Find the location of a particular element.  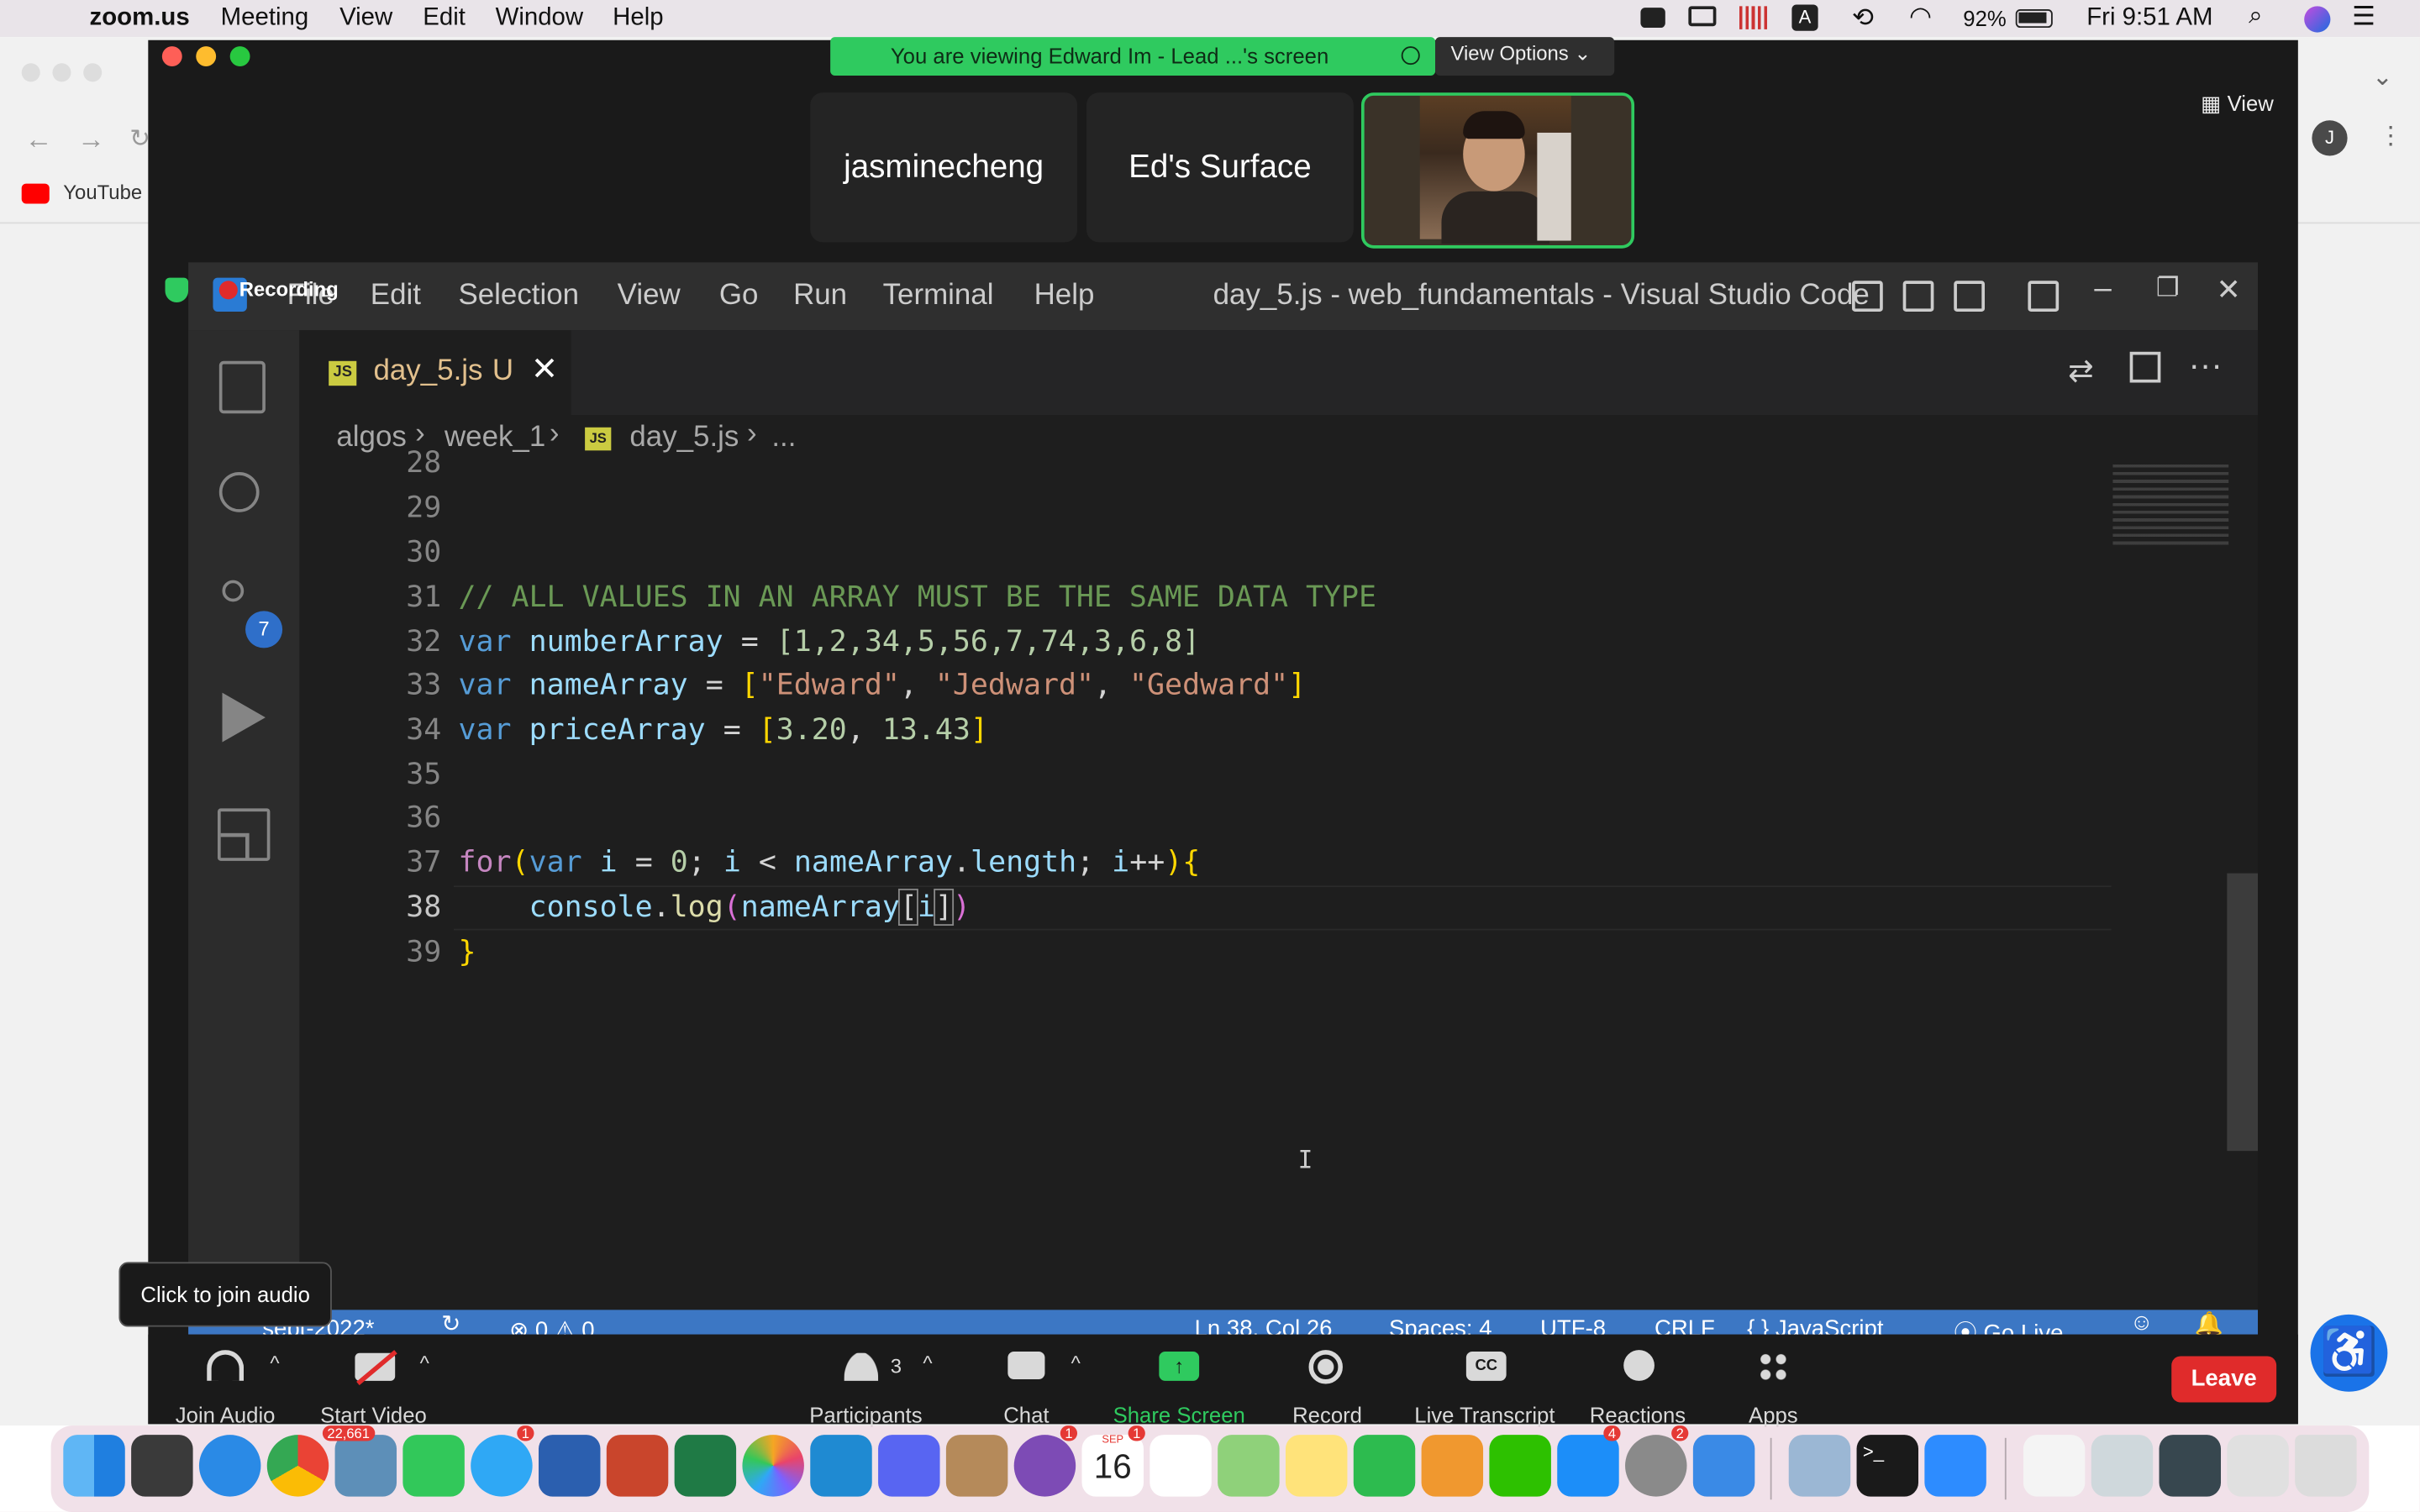

forward-icon: → is located at coordinates (91, 139).